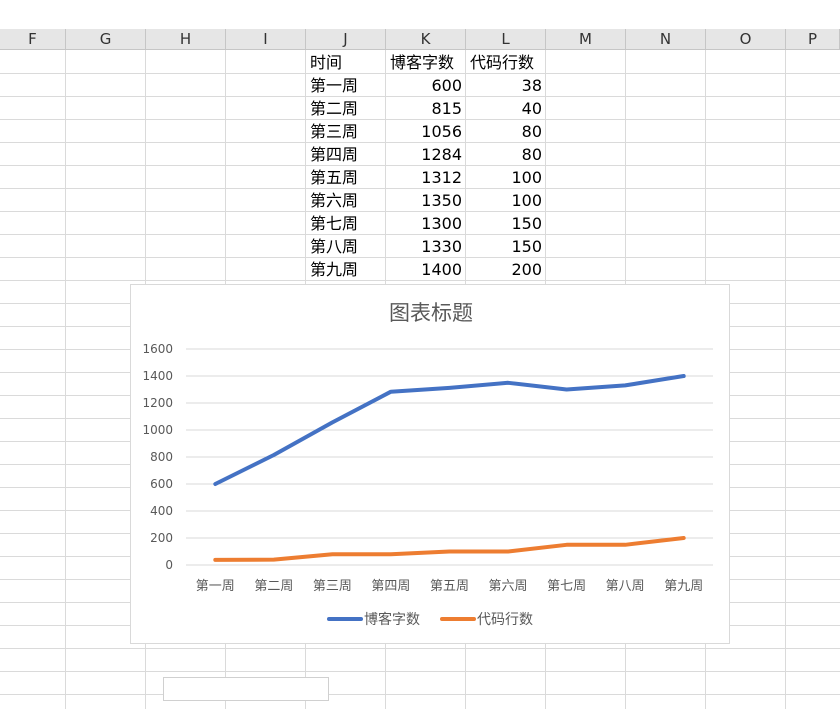  What do you see at coordinates (431, 313) in the screenshot?
I see `chart-title: 图表标题` at bounding box center [431, 313].